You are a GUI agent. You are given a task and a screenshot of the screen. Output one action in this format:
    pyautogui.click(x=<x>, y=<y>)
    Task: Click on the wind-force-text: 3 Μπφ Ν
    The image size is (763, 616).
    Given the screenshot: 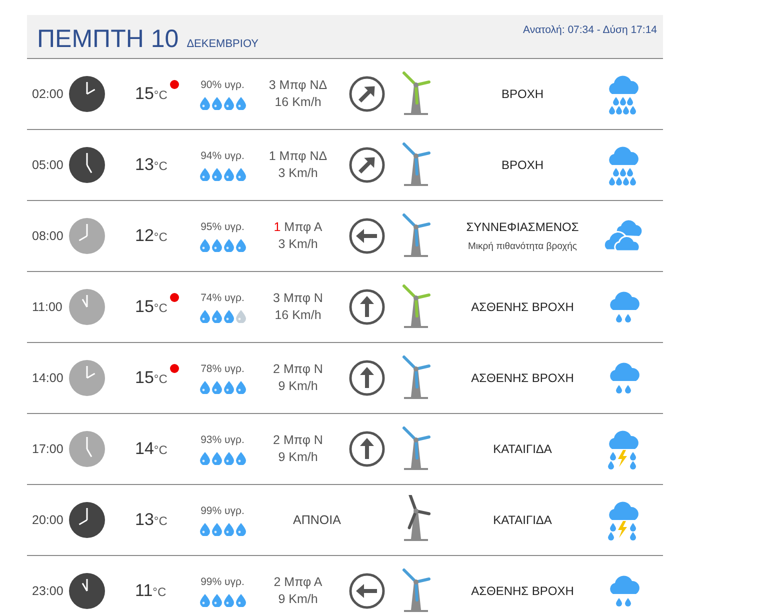 What is the action you would take?
    pyautogui.click(x=298, y=298)
    